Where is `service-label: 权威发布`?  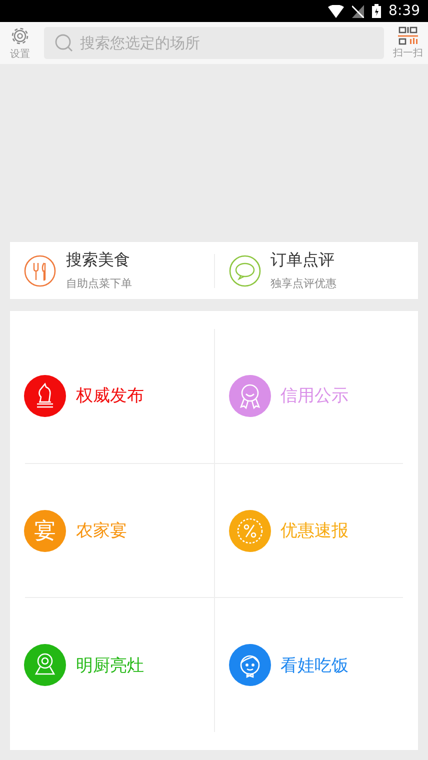
service-label: 权威发布 is located at coordinates (110, 396).